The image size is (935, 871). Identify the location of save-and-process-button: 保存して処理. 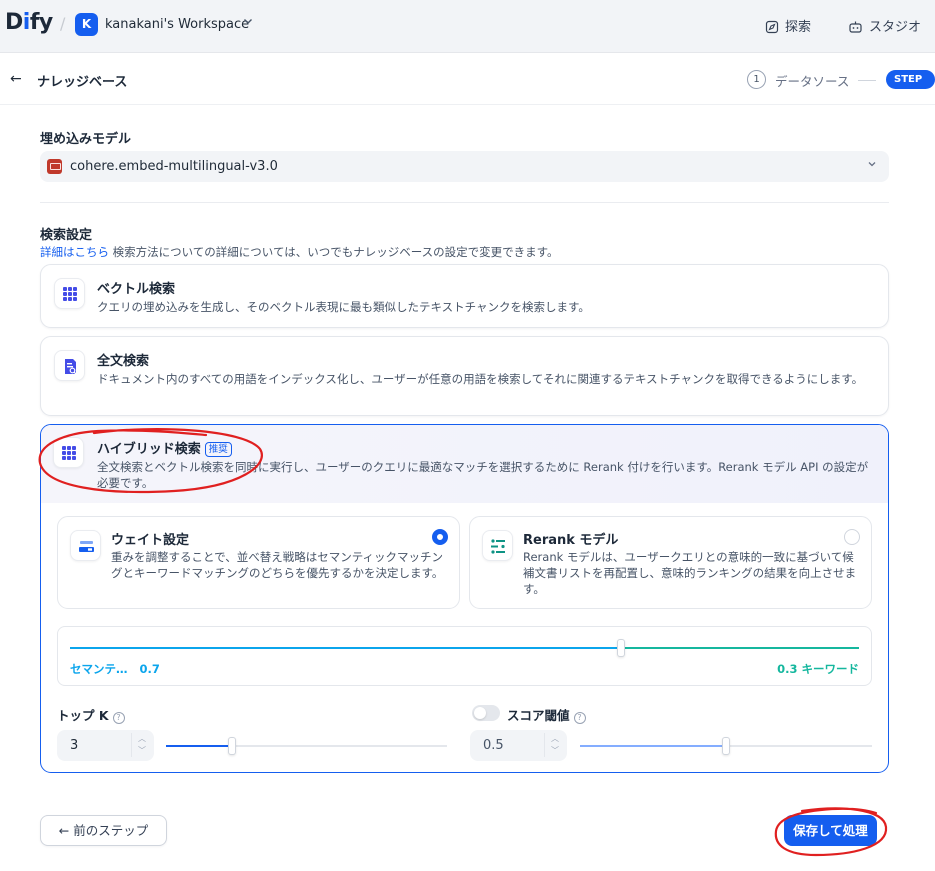
(830, 830).